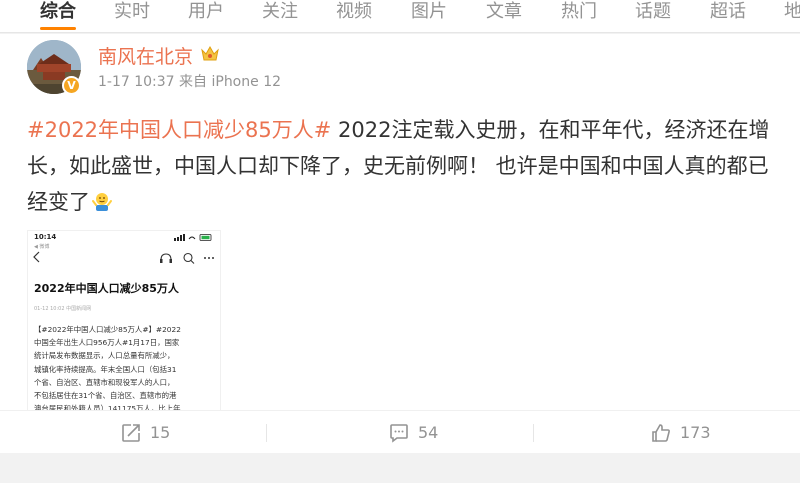 This screenshot has height=483, width=800. I want to click on thumb-body-line: 【#2022年中国人口减少85万人#】#2022, so click(107, 329).